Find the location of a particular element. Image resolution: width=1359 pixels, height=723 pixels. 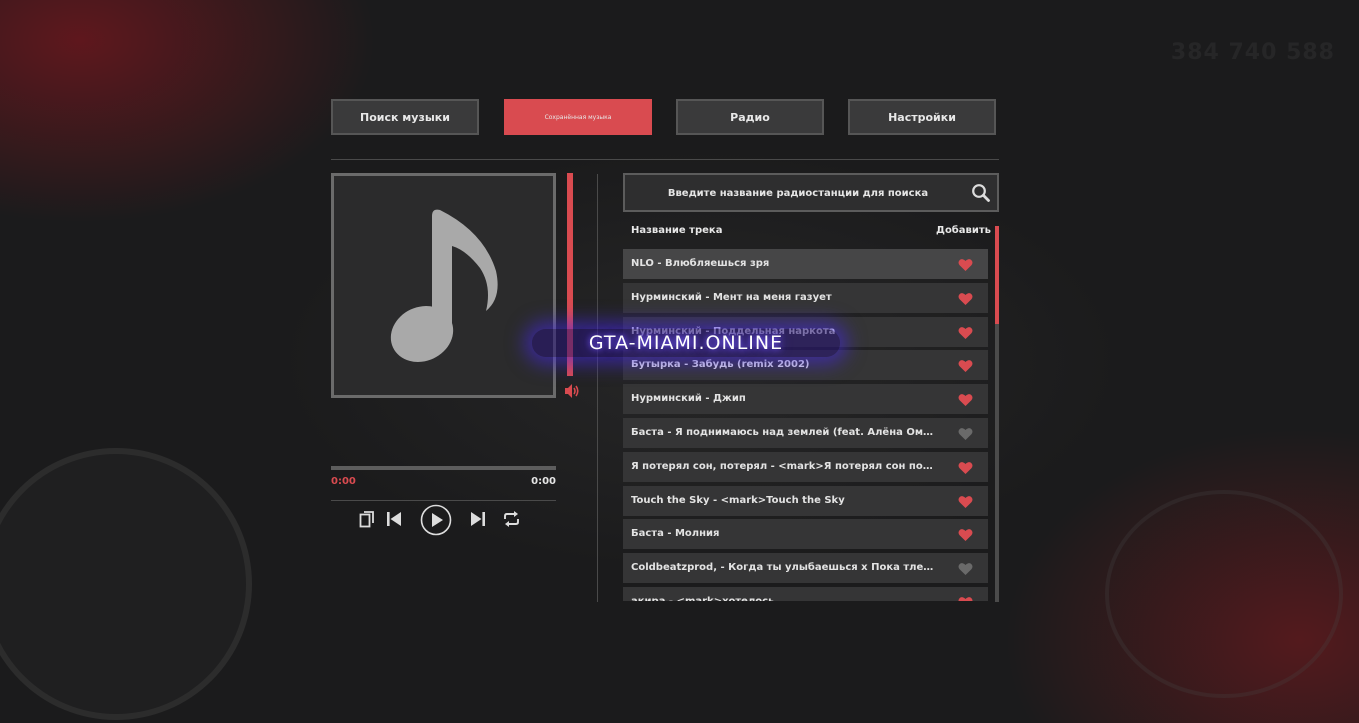

album-art is located at coordinates (443, 285).